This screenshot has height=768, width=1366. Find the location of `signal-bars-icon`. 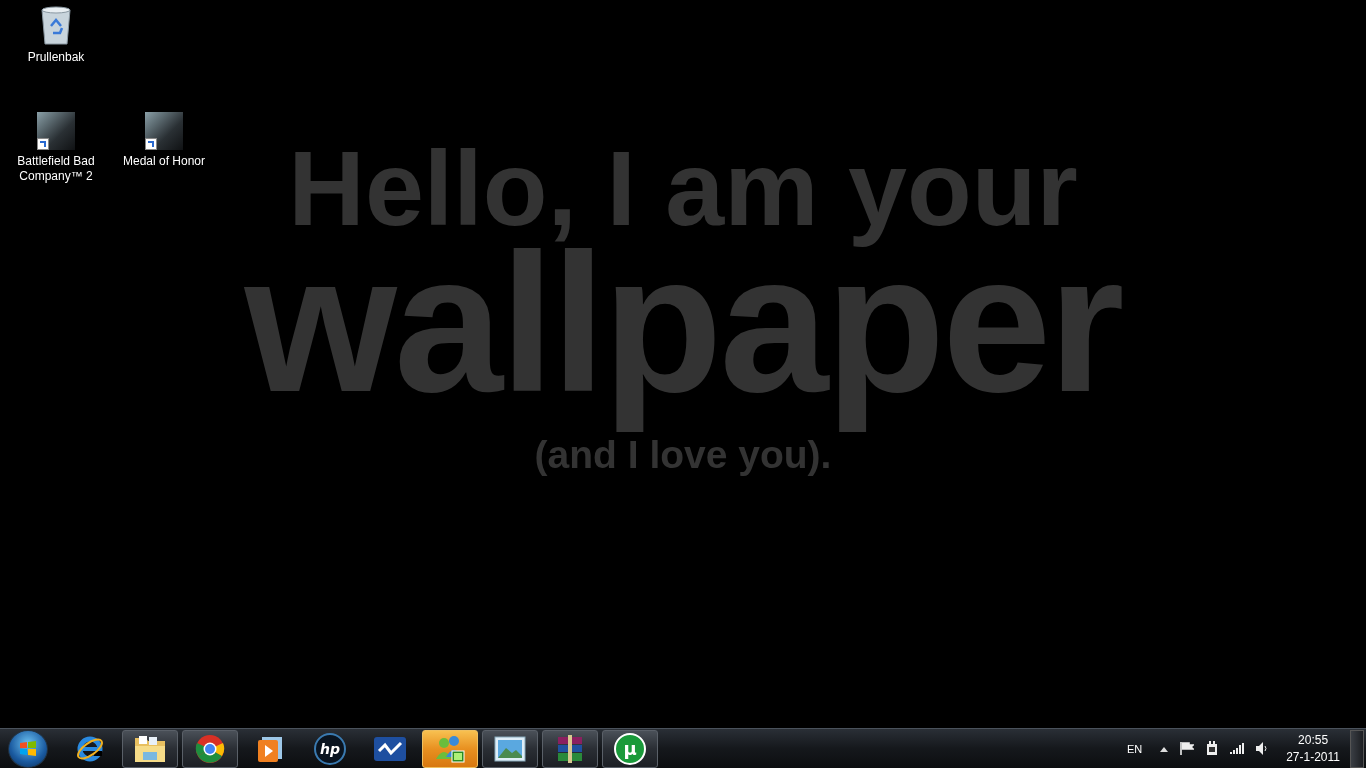

signal-bars-icon is located at coordinates (1237, 748).